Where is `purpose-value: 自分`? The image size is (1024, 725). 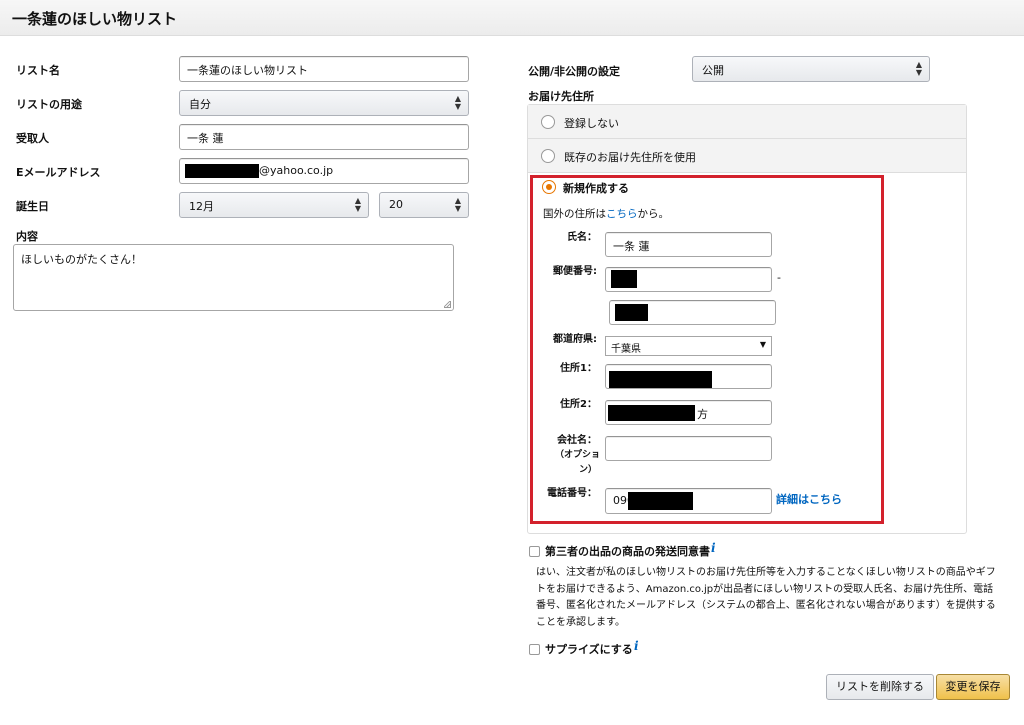 purpose-value: 自分 is located at coordinates (200, 104).